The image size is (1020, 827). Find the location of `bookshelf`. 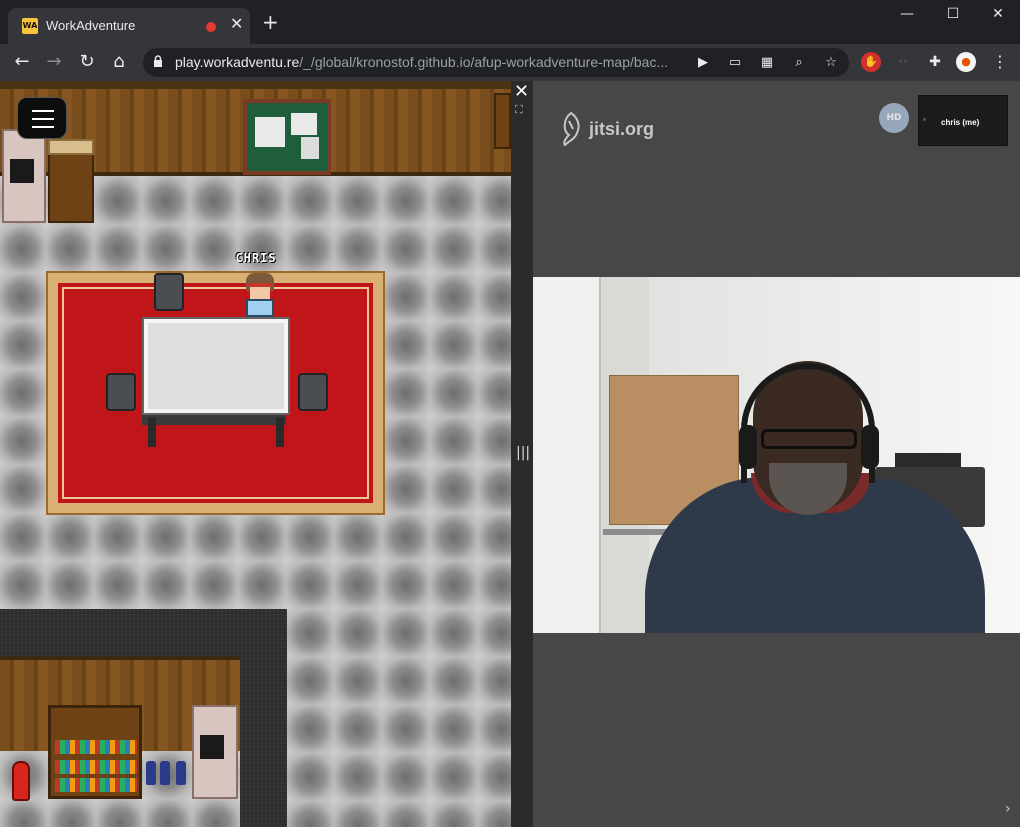

bookshelf is located at coordinates (95, 752).